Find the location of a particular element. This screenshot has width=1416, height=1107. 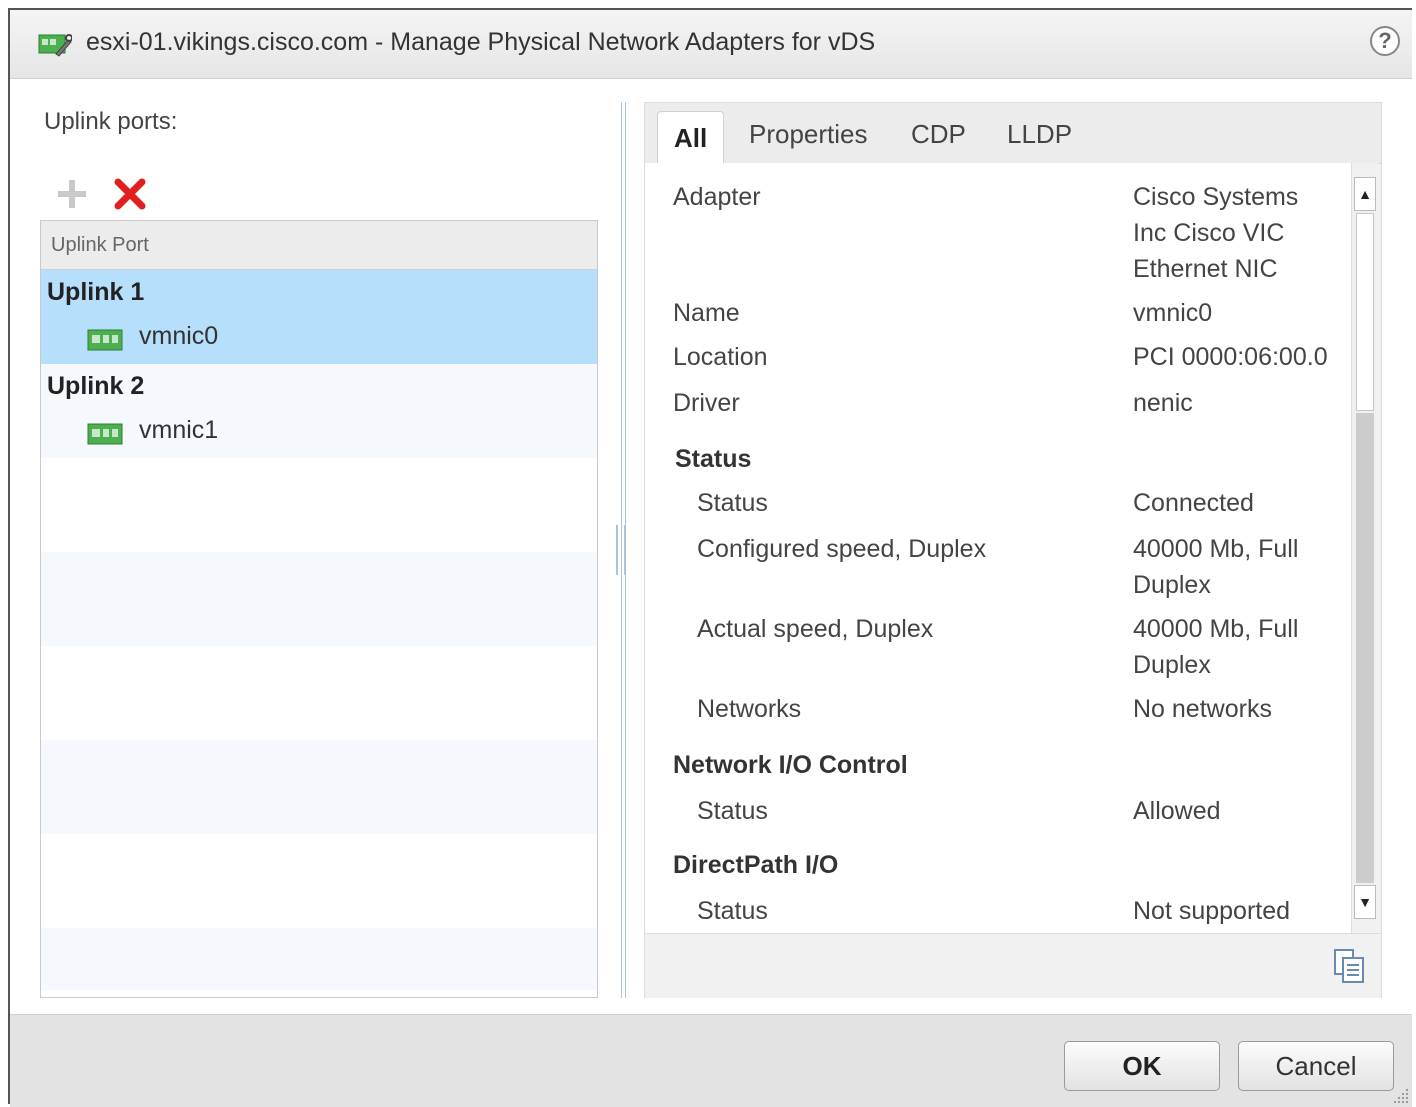

driver-label: Driver is located at coordinates (706, 403).